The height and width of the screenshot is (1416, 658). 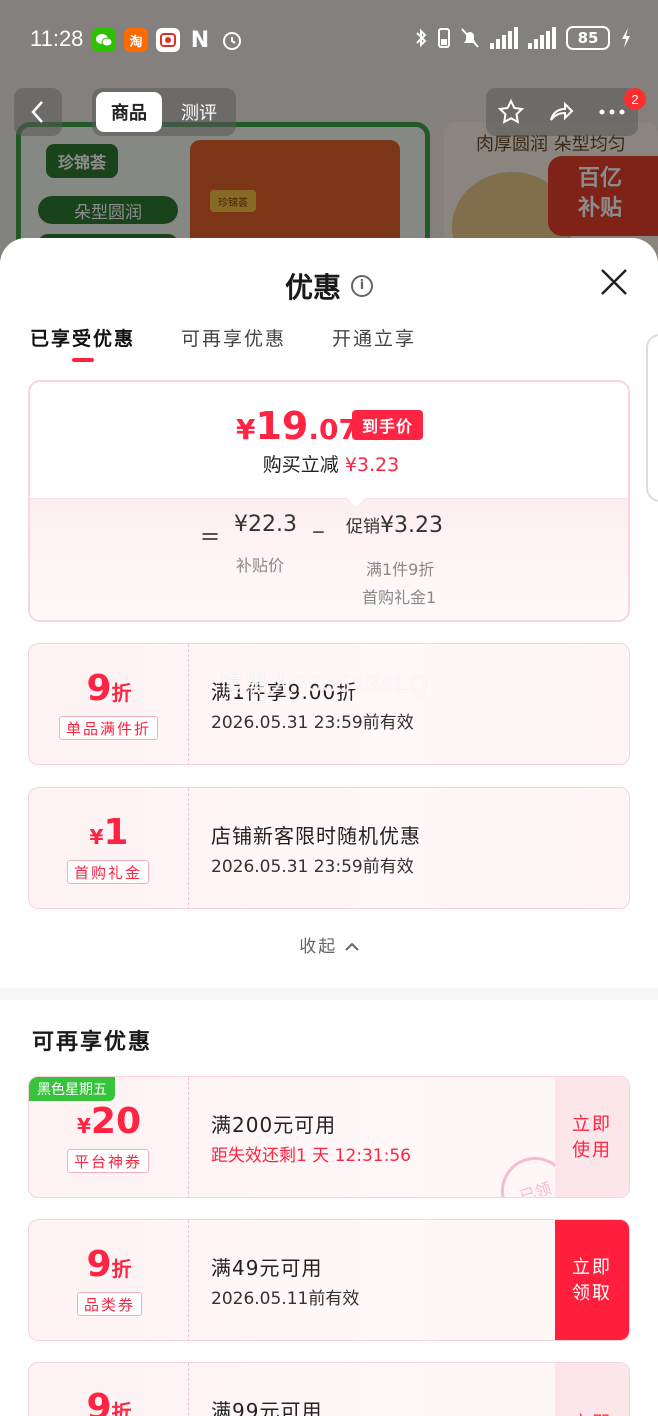 I want to click on reduction-label: 购买立减, so click(x=300, y=465).